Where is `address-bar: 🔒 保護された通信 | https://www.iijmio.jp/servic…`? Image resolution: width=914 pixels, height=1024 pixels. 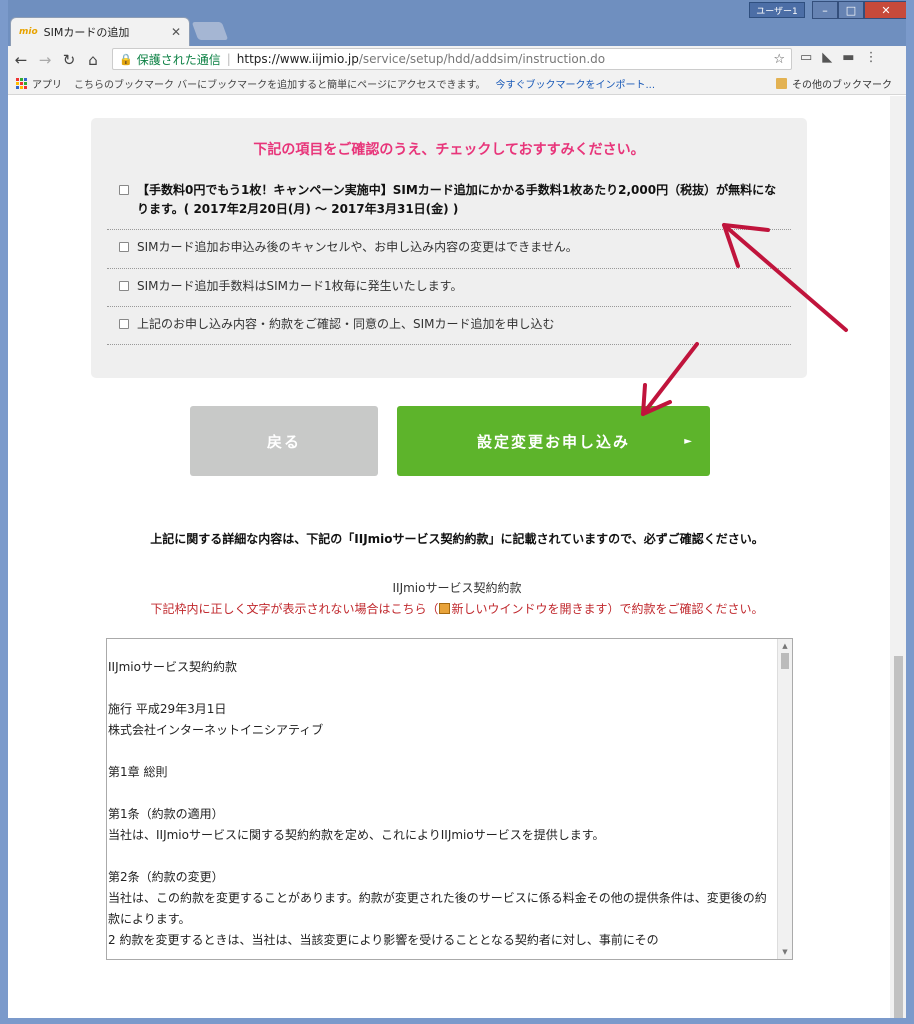
address-bar: 🔒 保護された通信 | https://www.iijmio.jp/servic… is located at coordinates (452, 59).